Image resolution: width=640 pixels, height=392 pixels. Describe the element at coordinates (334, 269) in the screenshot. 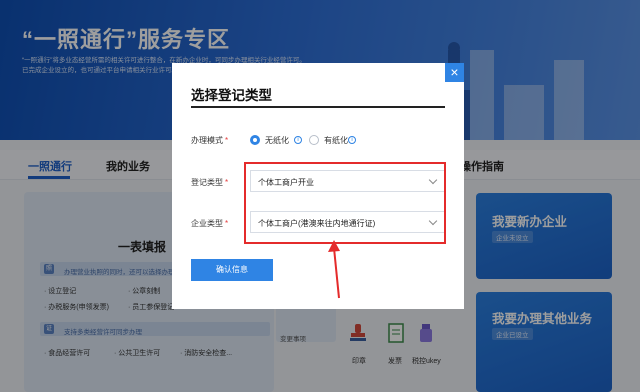

I see `arrow-annotation` at that location.